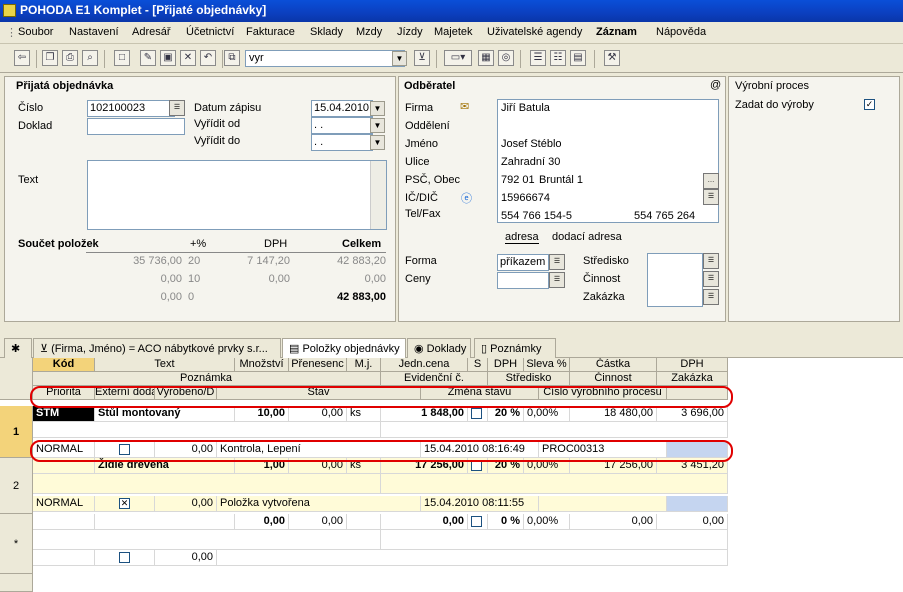 The image size is (903, 592). Describe the element at coordinates (151, 32) in the screenshot. I see `menu-adresar: Adresář` at that location.